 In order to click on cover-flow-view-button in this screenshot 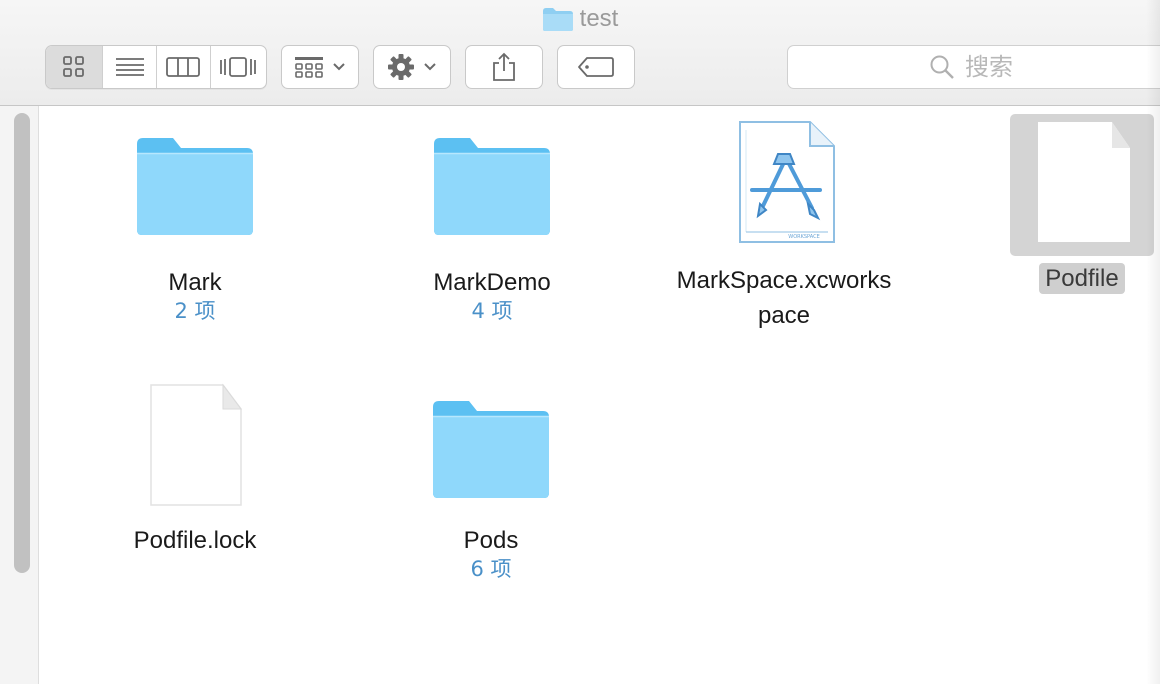, I will do `click(238, 67)`.